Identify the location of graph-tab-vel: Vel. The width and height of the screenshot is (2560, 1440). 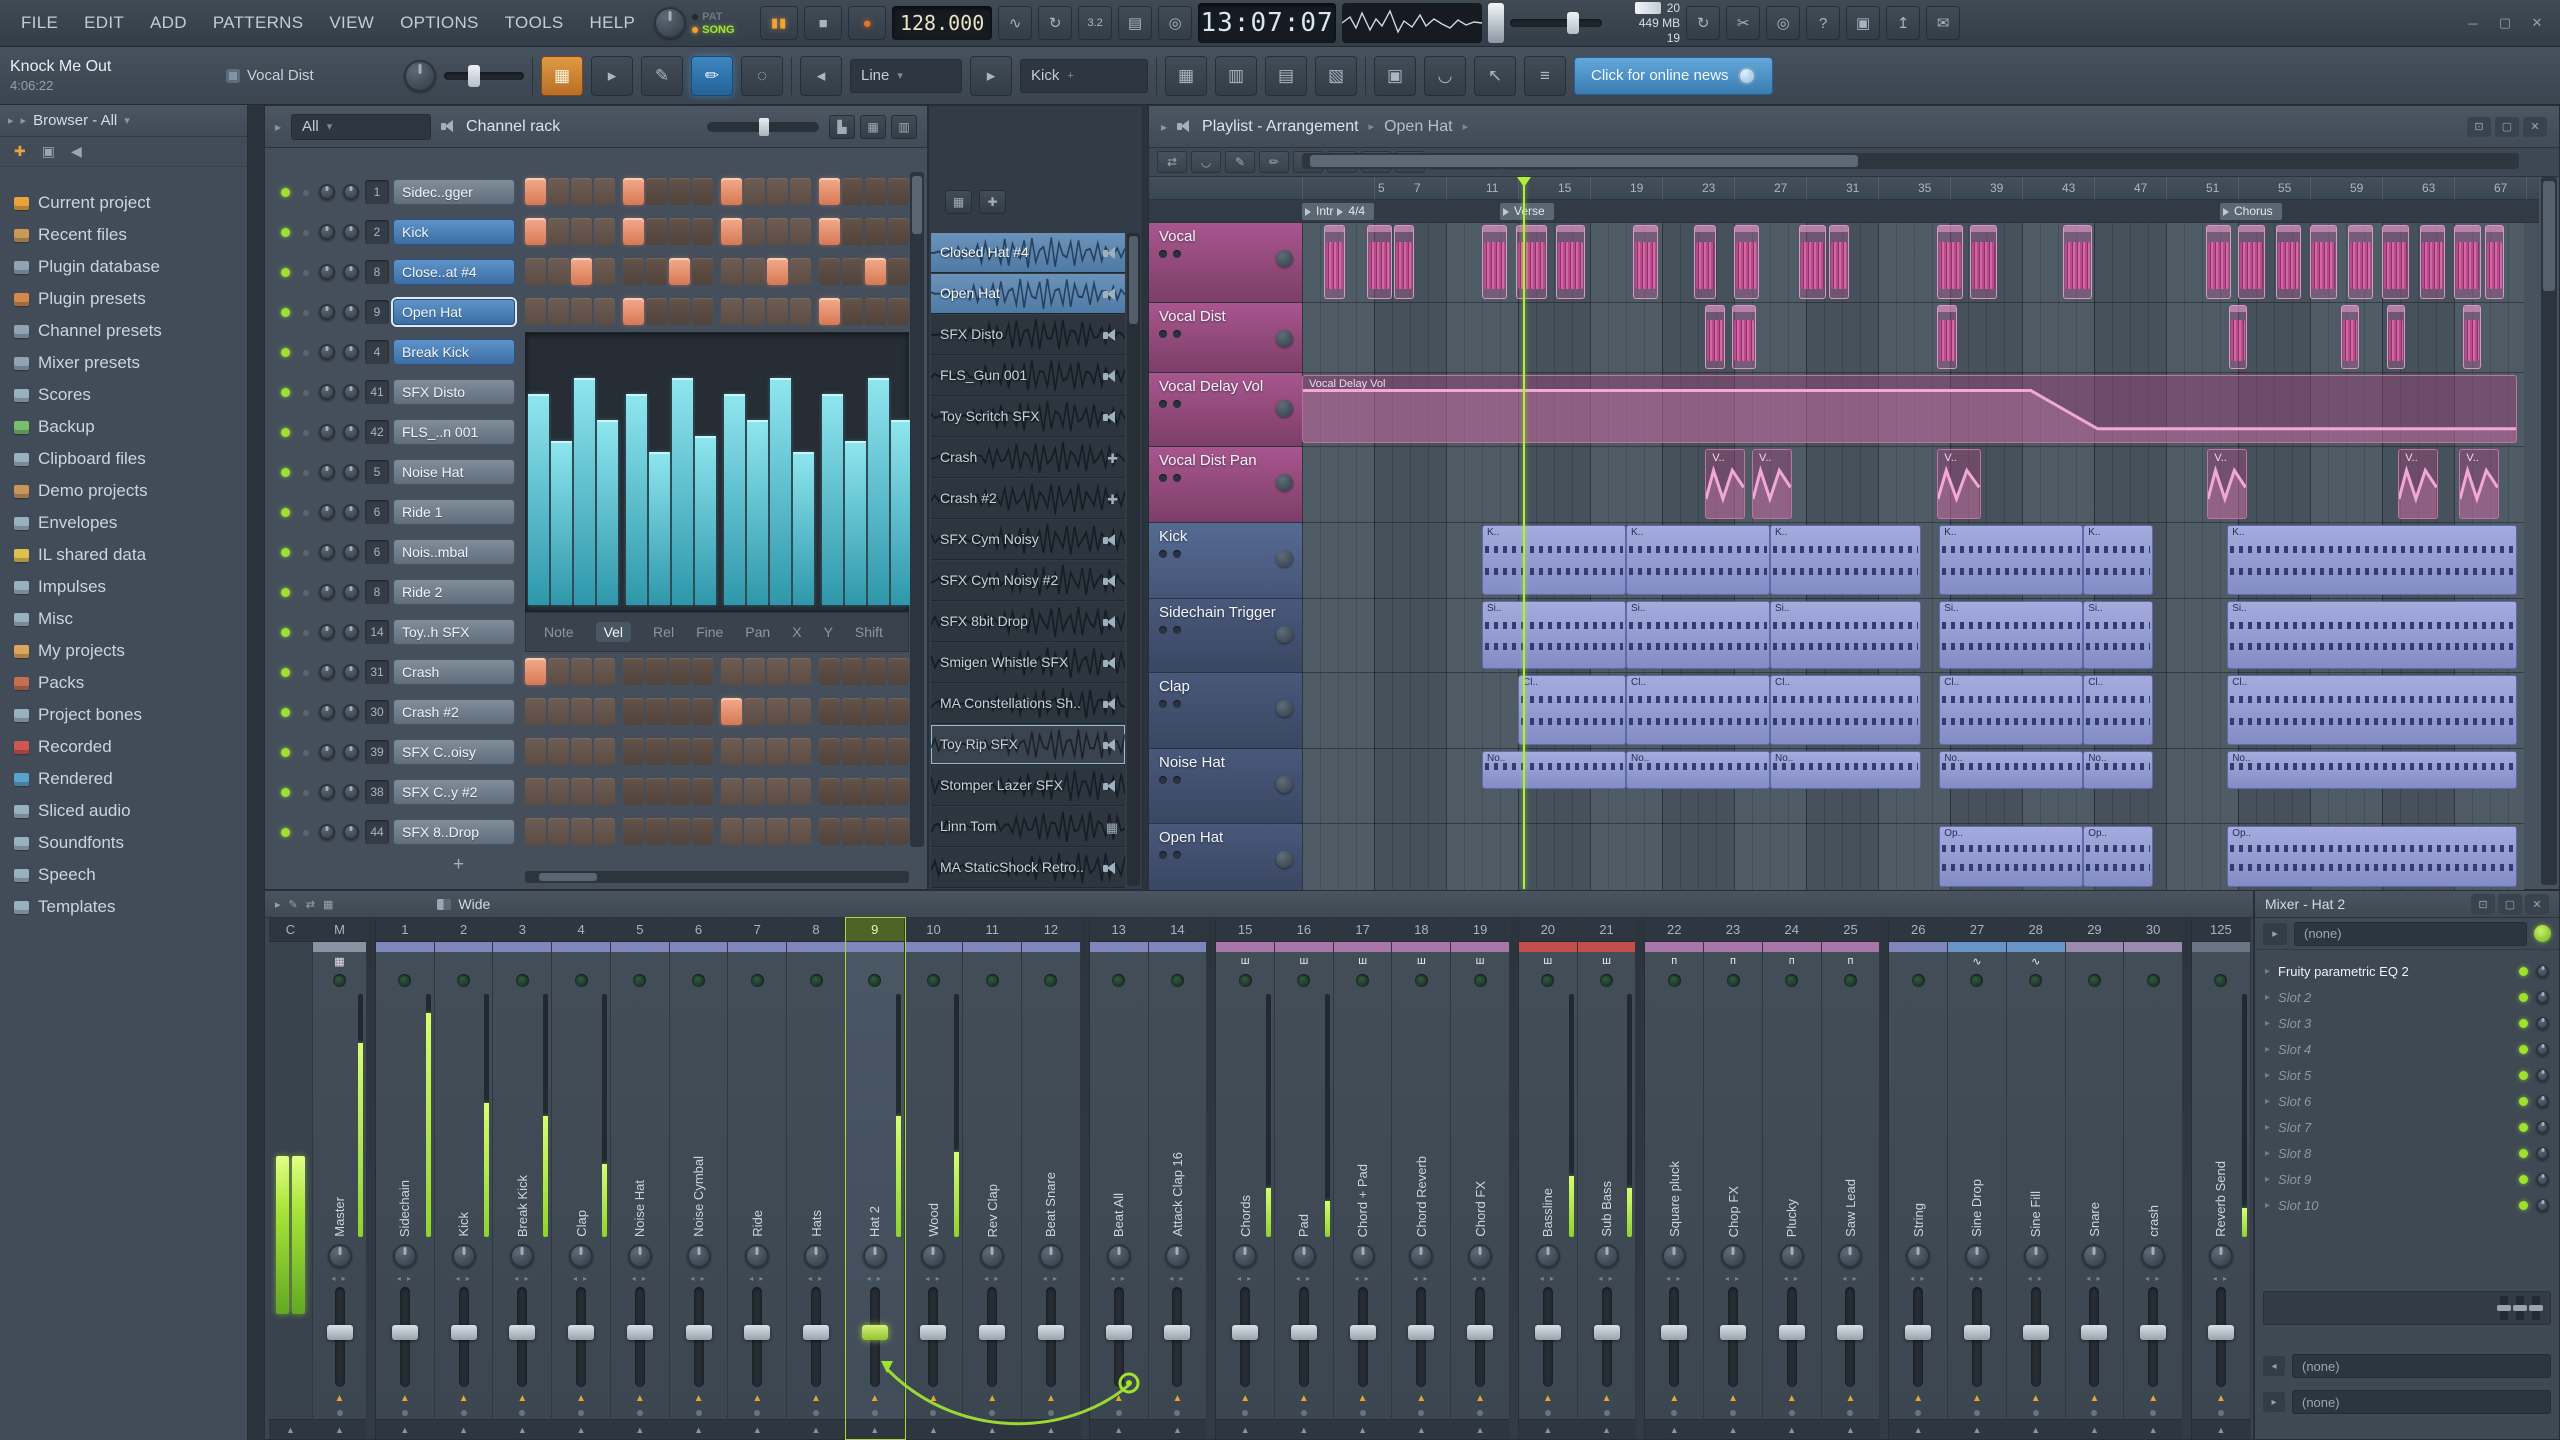
(613, 632).